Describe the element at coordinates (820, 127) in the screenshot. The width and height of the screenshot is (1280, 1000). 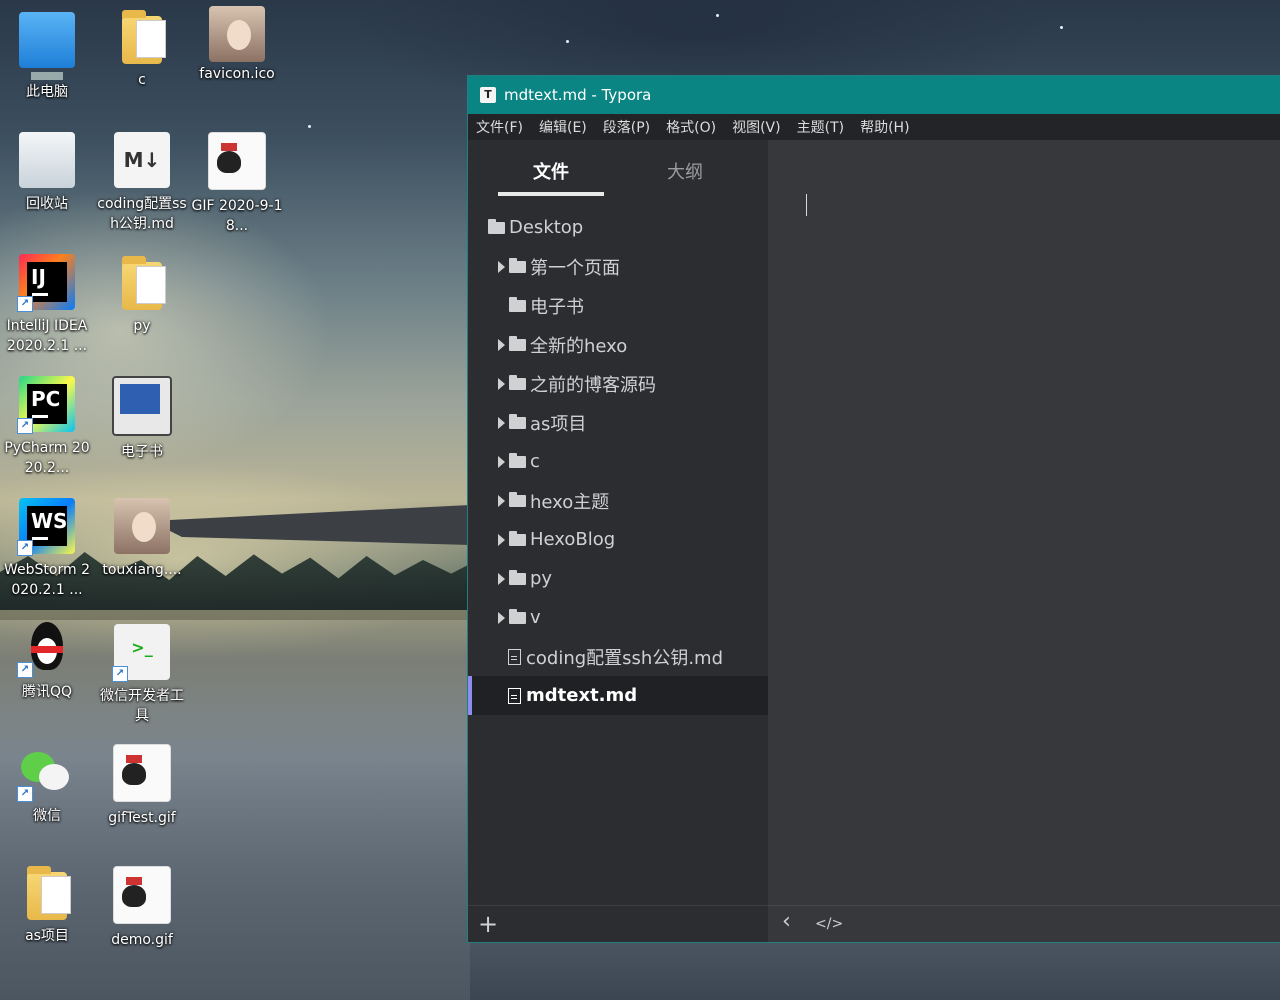
I see `menu-theme: 主题(T)` at that location.